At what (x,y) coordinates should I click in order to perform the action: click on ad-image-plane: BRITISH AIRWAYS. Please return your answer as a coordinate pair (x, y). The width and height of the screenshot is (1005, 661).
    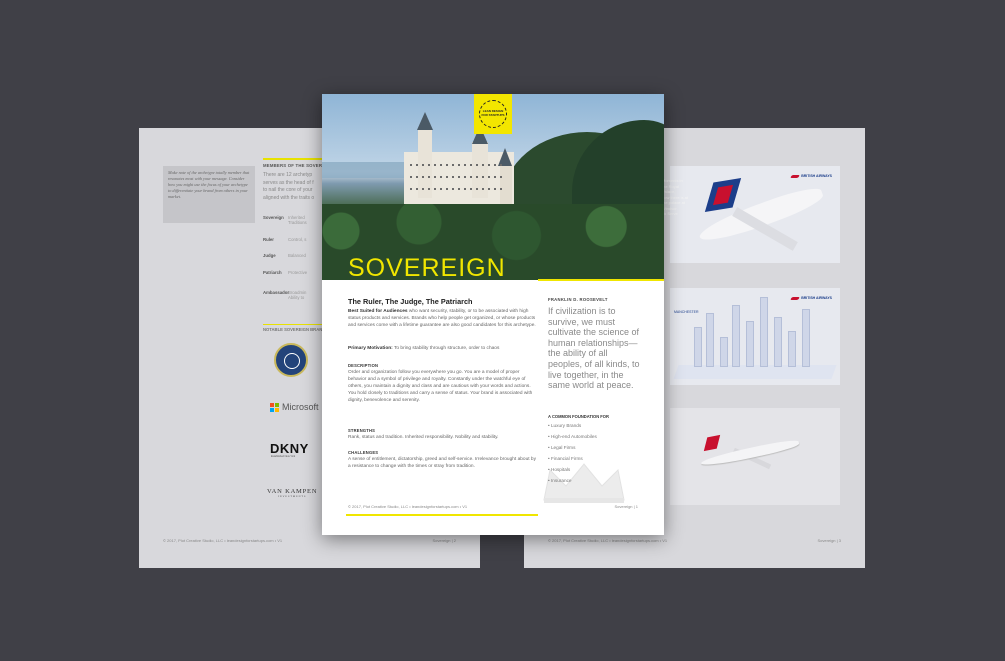
    Looking at the image, I should click on (755, 214).